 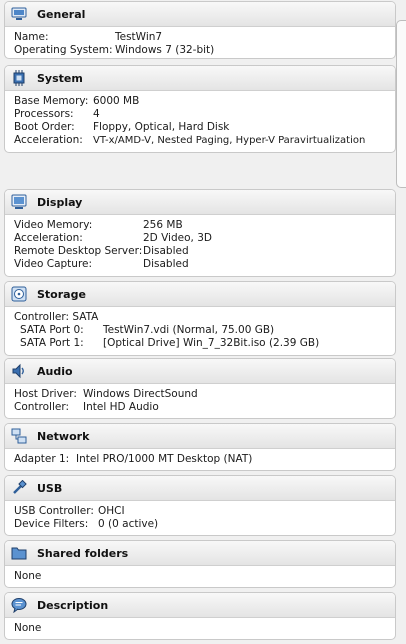 What do you see at coordinates (128, 524) in the screenshot?
I see `row-value: 0 (0 active)` at bounding box center [128, 524].